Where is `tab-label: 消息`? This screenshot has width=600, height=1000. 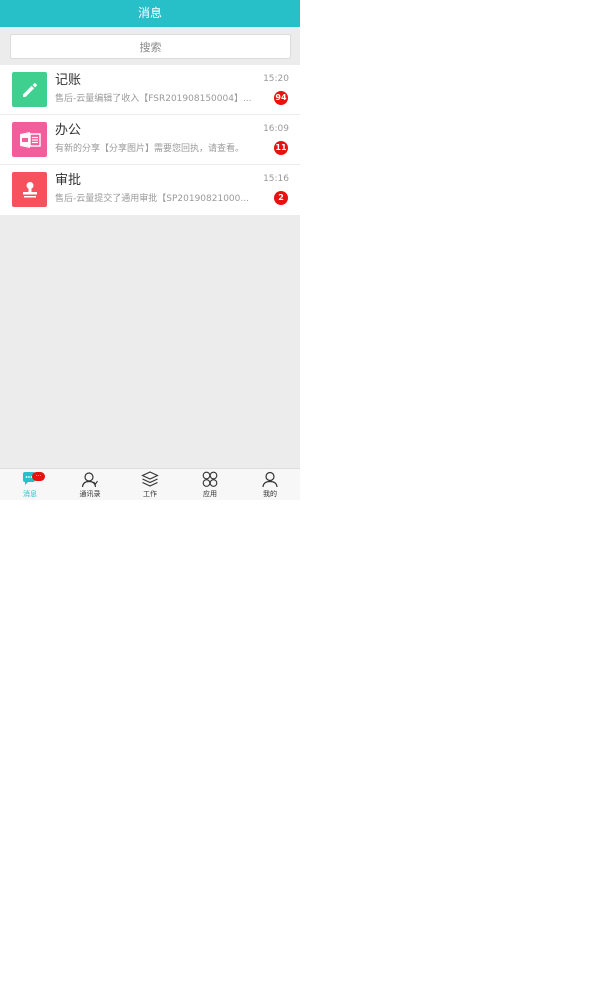
tab-label: 消息 is located at coordinates (30, 494).